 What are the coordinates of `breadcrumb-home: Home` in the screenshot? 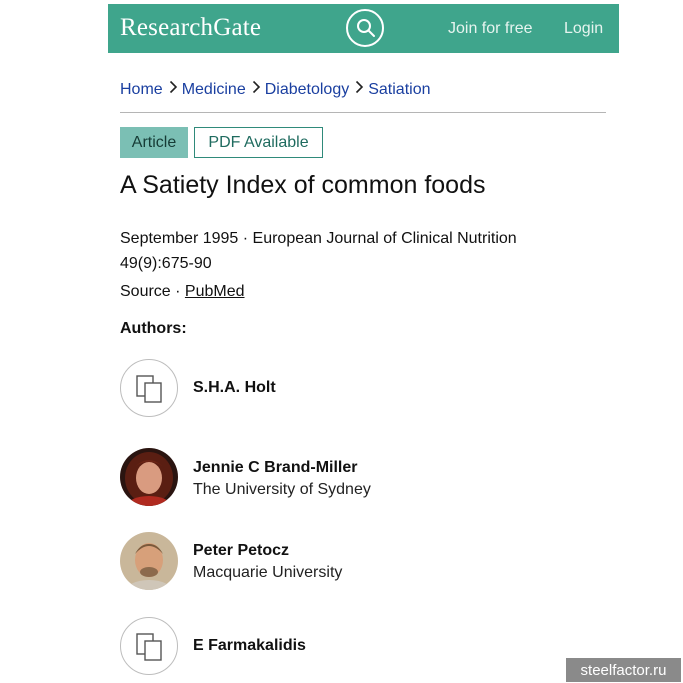 It's located at (141, 90).